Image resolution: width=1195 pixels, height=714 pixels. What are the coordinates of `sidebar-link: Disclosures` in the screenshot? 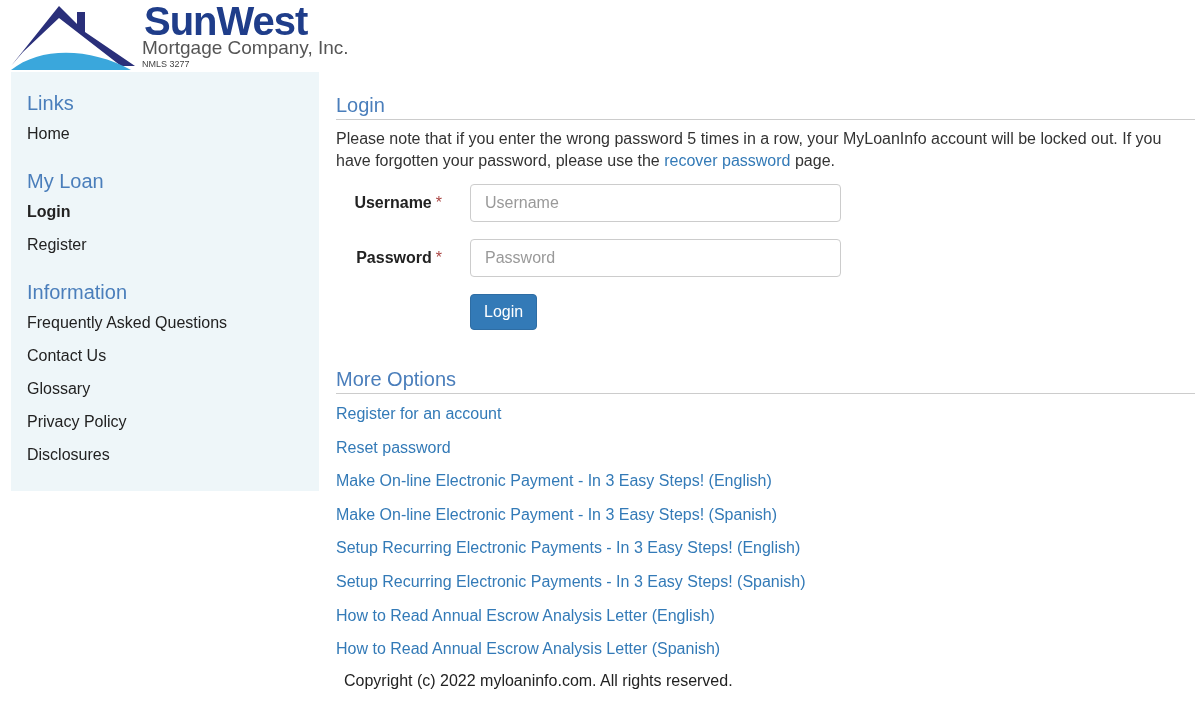 It's located at (165, 462).